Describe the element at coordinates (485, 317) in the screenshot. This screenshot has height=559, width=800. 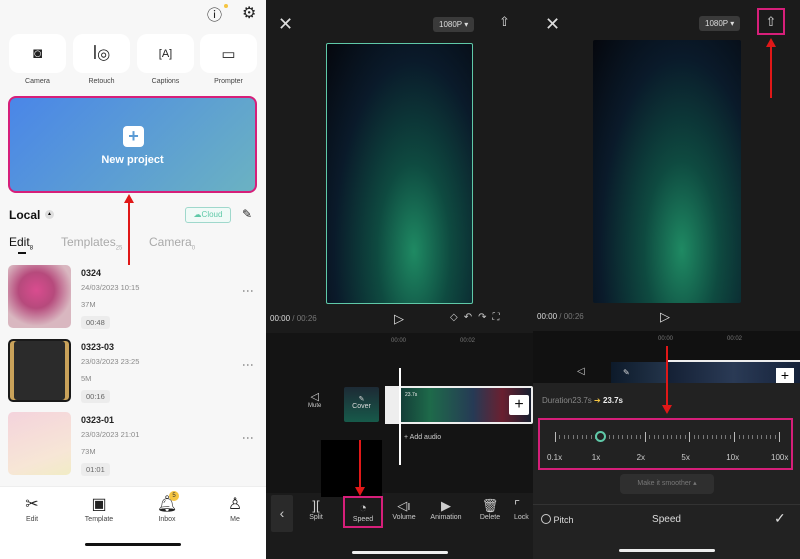
I see `redo-icon: ↷` at that location.